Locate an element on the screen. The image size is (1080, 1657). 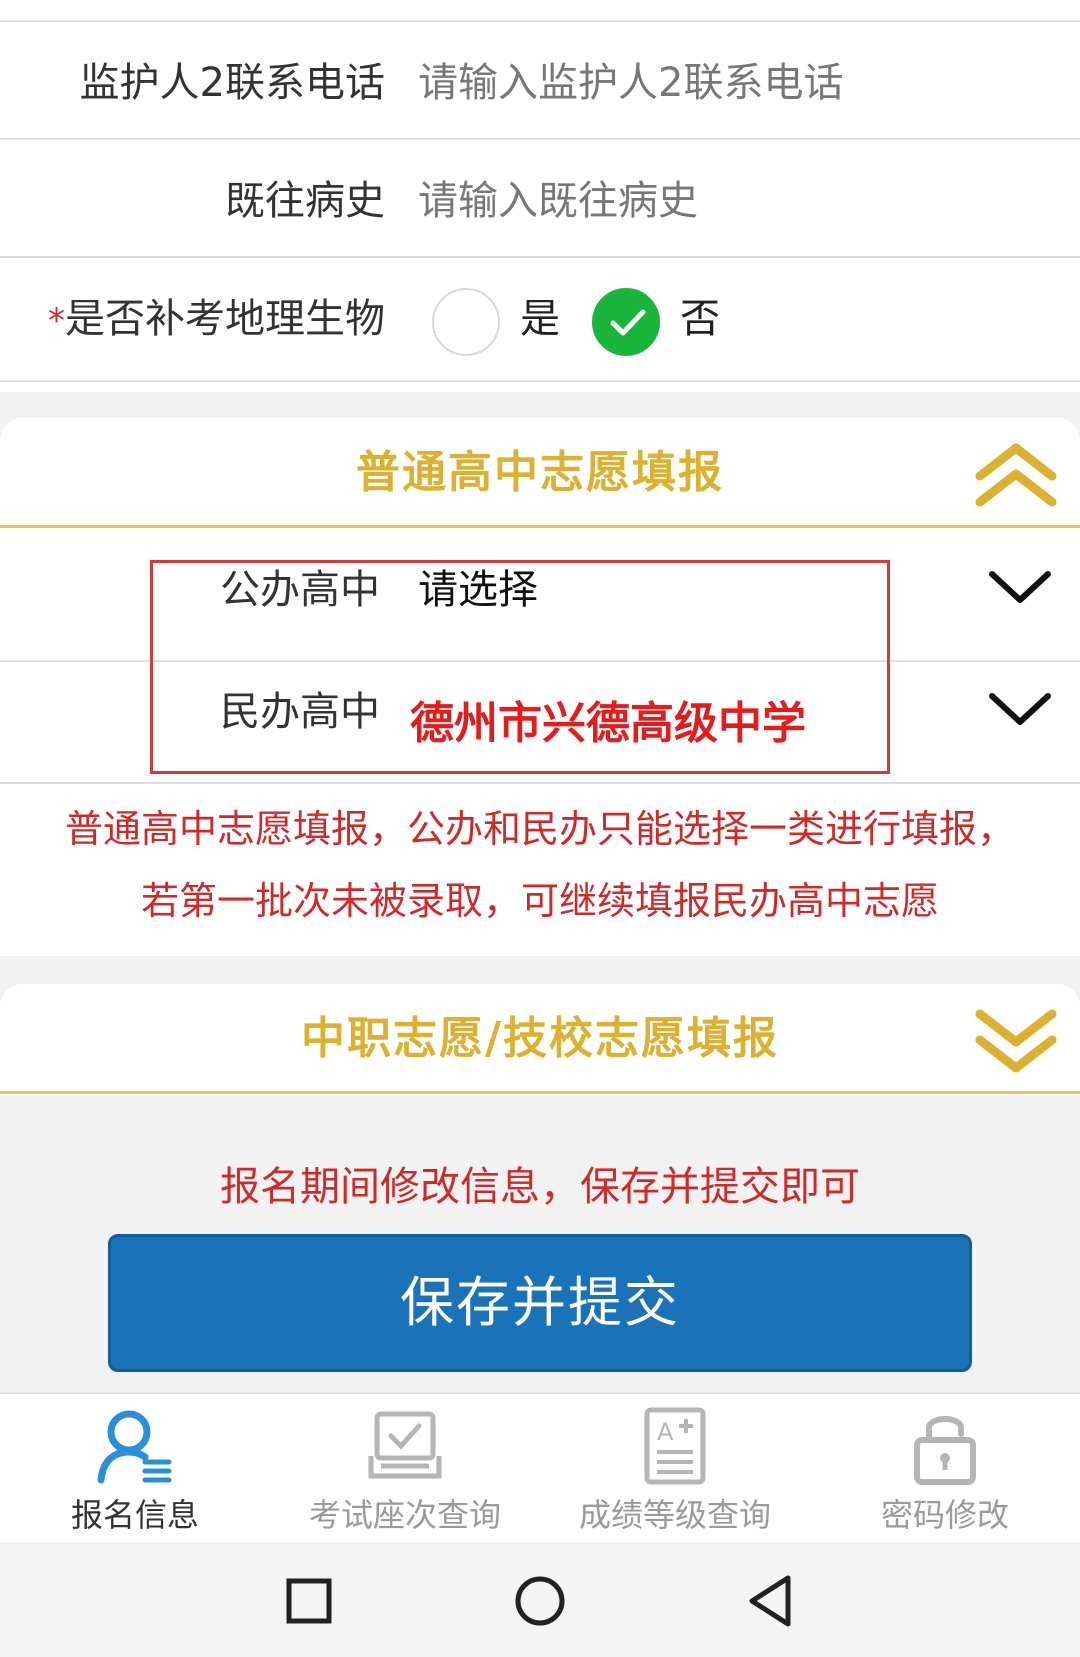
required-mark: * is located at coordinates (56, 321).